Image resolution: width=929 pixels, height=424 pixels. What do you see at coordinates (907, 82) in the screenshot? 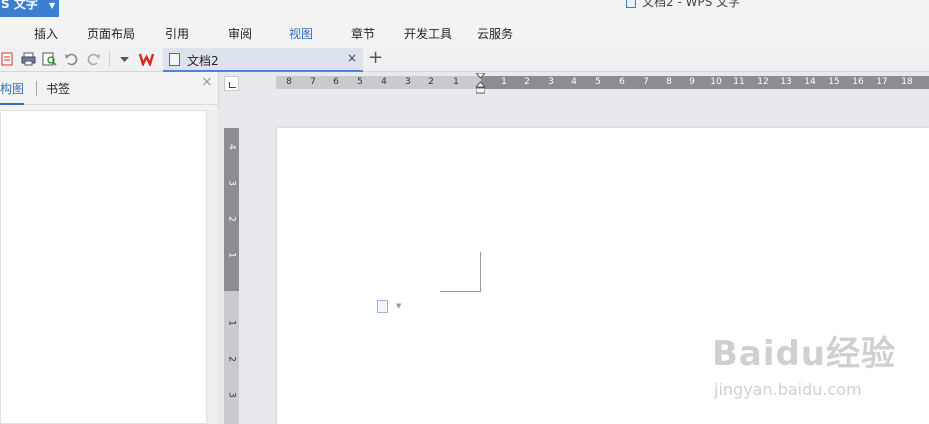
I see `ruler-tick-label: 18` at bounding box center [907, 82].